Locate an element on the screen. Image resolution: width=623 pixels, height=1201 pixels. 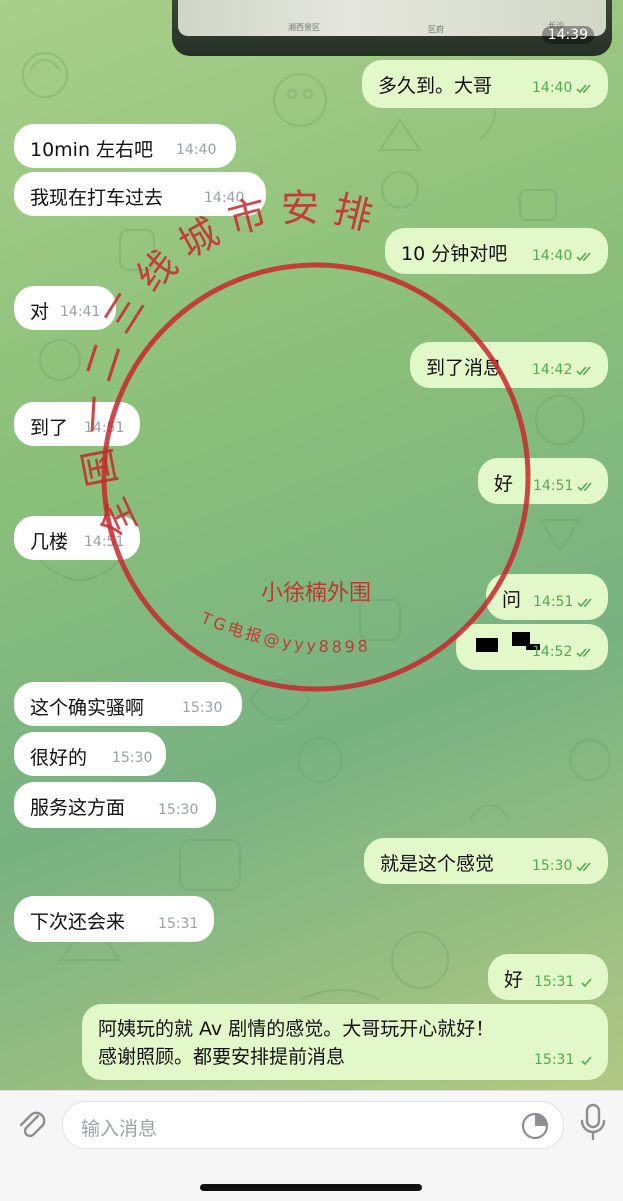
outgoing-message-redacted: 14:52 is located at coordinates (532, 647).